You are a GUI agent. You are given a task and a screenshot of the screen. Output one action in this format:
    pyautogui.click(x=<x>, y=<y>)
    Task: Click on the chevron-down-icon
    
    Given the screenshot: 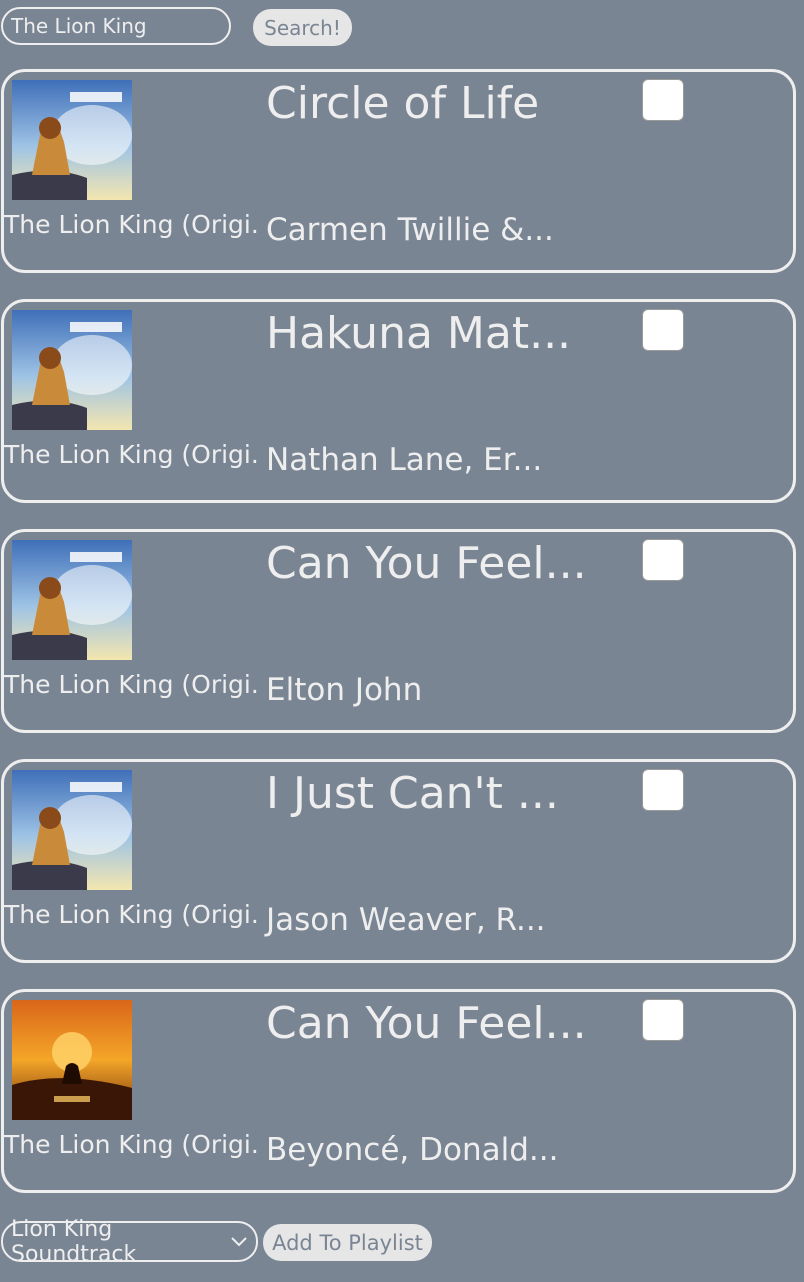 What is the action you would take?
    pyautogui.click(x=239, y=1241)
    